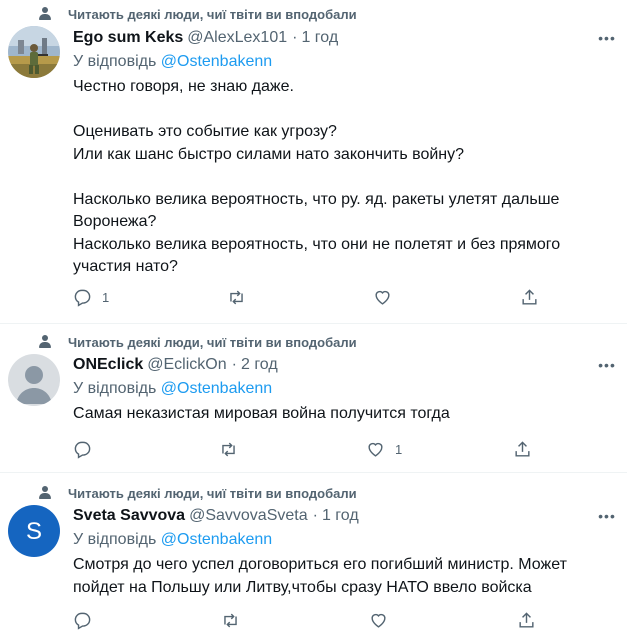 This screenshot has height=635, width=627. What do you see at coordinates (399, 449) in the screenshot?
I see `like-count: 1` at bounding box center [399, 449].